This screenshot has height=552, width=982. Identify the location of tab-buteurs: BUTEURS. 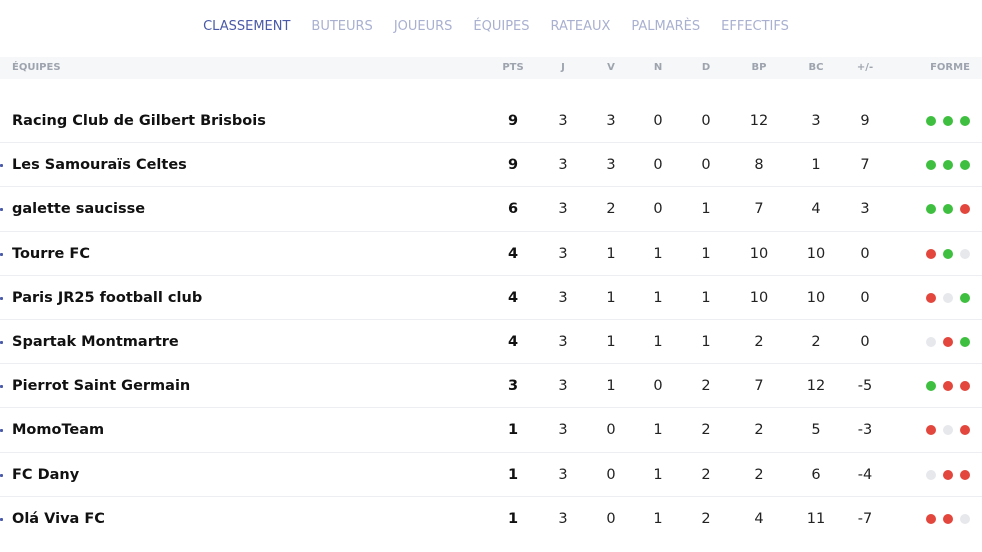
(341, 26).